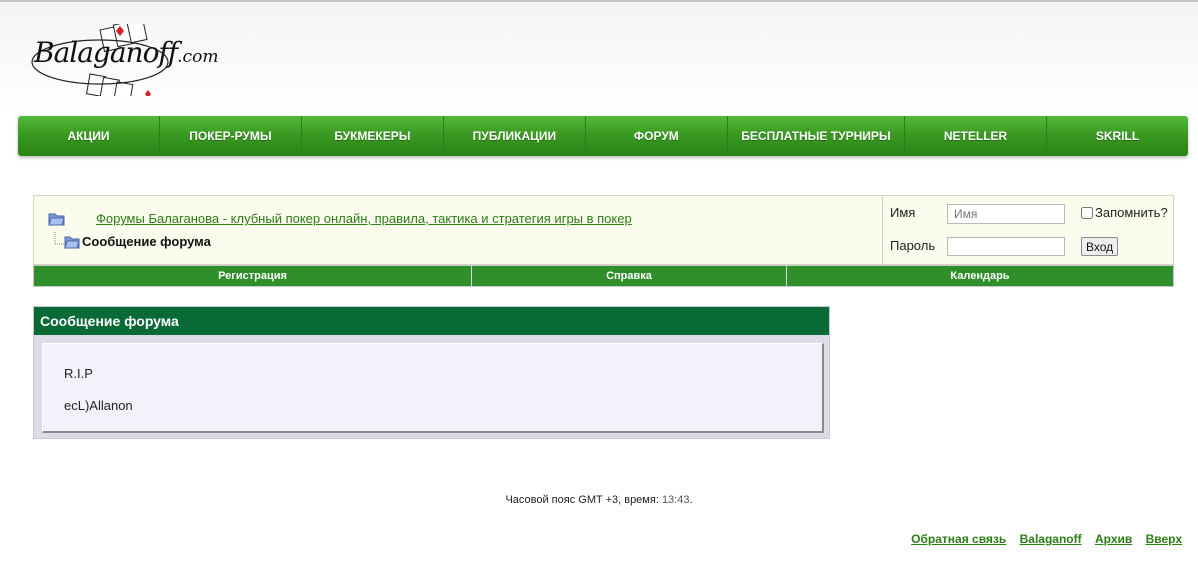 The height and width of the screenshot is (561, 1198). I want to click on forum-toolbar: Регистрация Справка Календарь, so click(603, 276).